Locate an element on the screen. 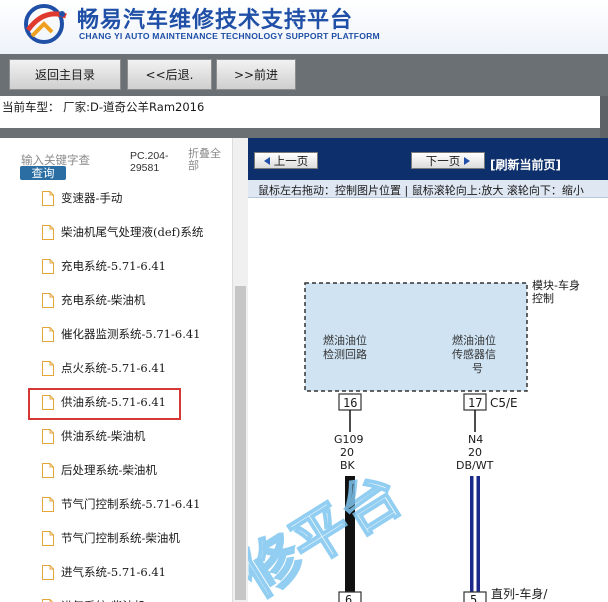 The height and width of the screenshot is (602, 608). module-label-2: 控制 is located at coordinates (543, 298).